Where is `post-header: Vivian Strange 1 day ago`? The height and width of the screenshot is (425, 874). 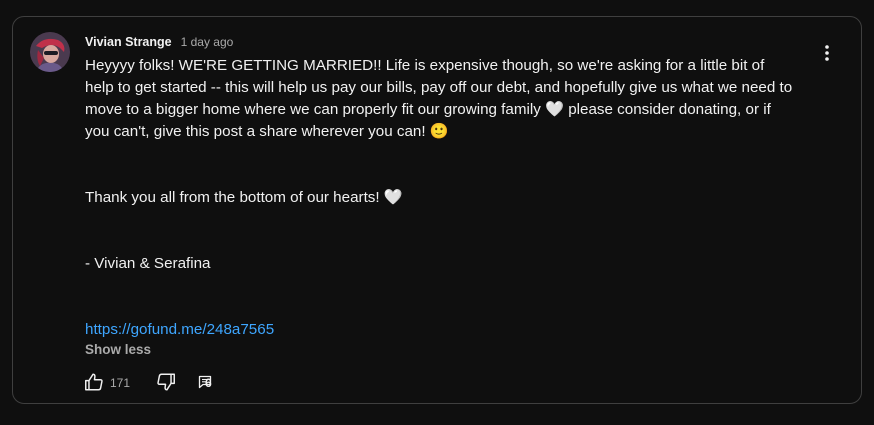
post-header: Vivian Strange 1 day ago is located at coordinates (159, 42).